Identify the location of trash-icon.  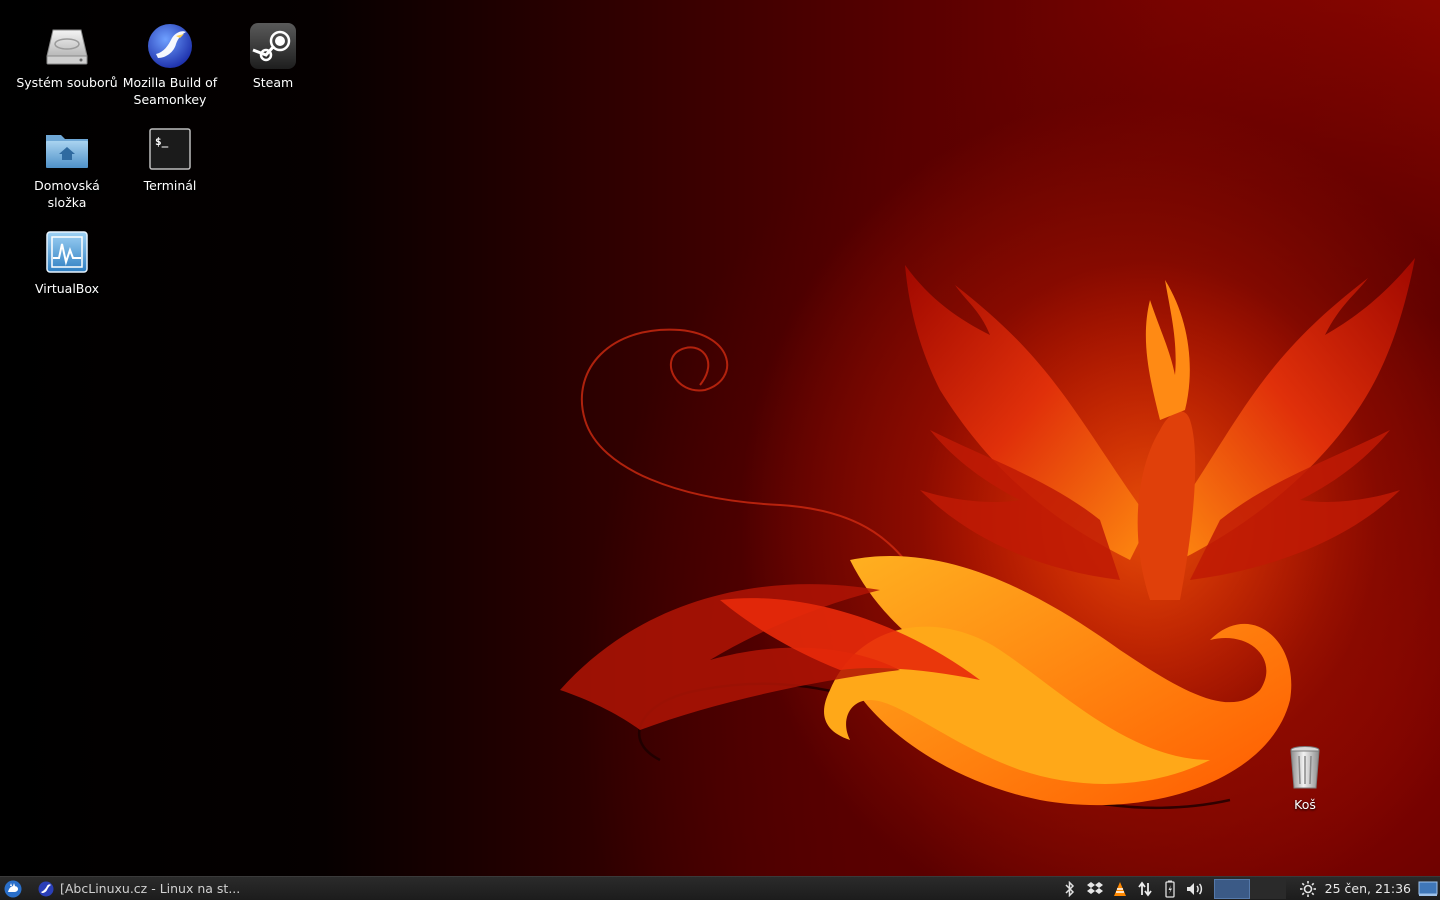
(1305, 767).